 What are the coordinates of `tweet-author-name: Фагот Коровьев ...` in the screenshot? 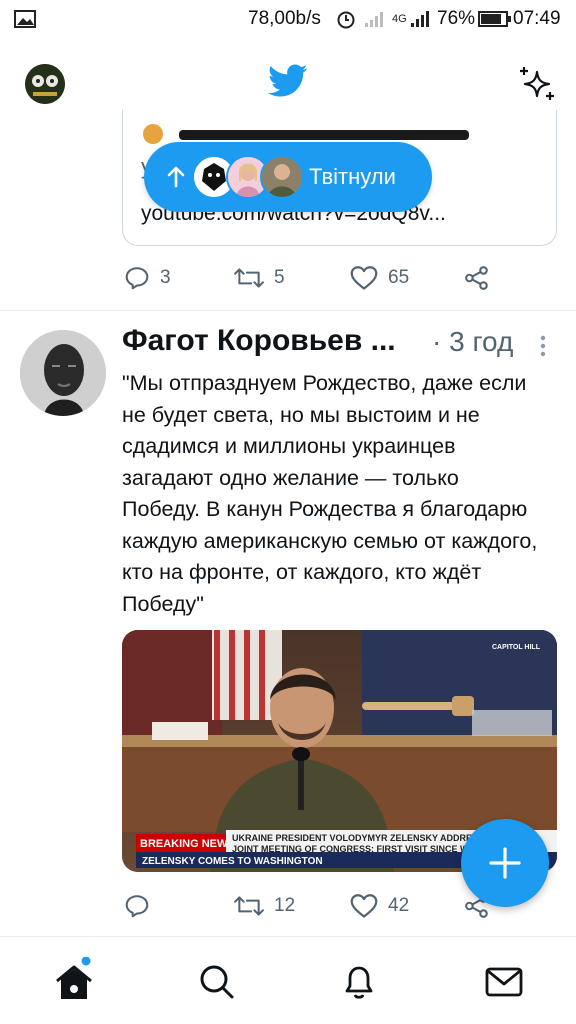 It's located at (259, 341).